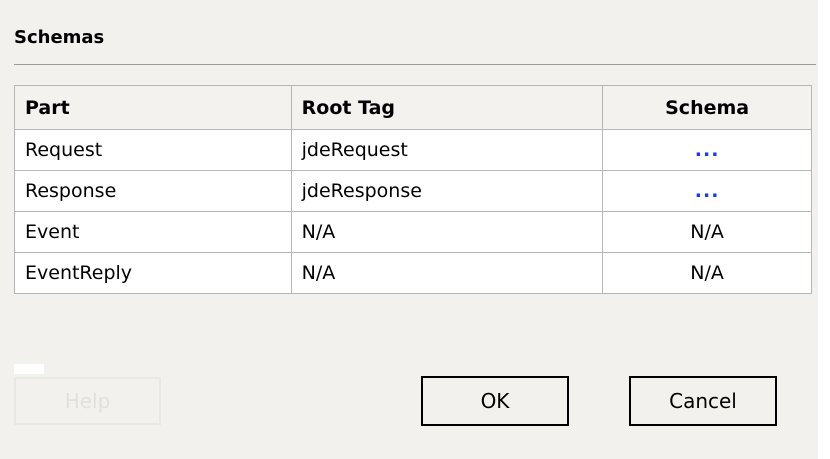 The height and width of the screenshot is (459, 830). Describe the element at coordinates (29, 369) in the screenshot. I see `help-tab-marker` at that location.